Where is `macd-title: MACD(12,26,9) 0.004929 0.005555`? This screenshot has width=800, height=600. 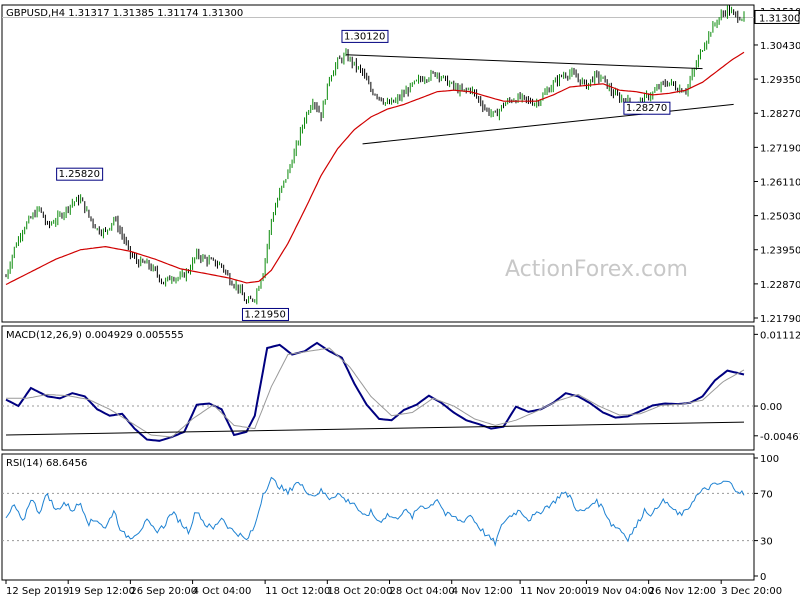 macd-title: MACD(12,26,9) 0.004929 0.005555 is located at coordinates (95, 335).